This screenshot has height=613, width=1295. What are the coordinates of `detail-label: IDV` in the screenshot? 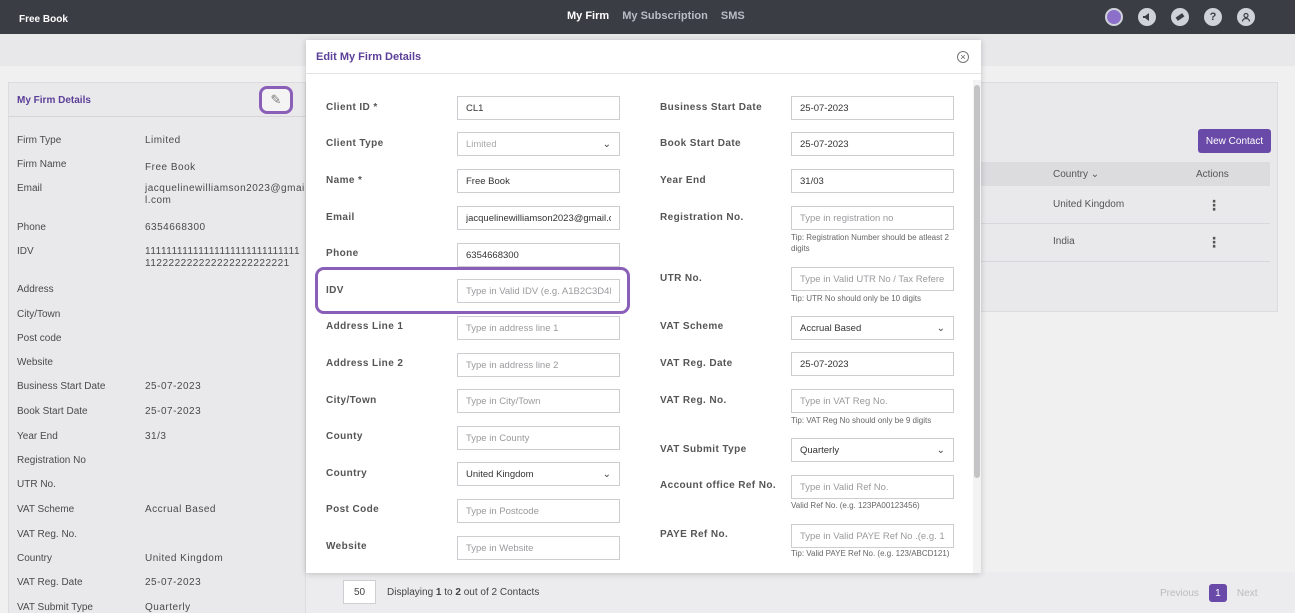 It's located at (25, 251).